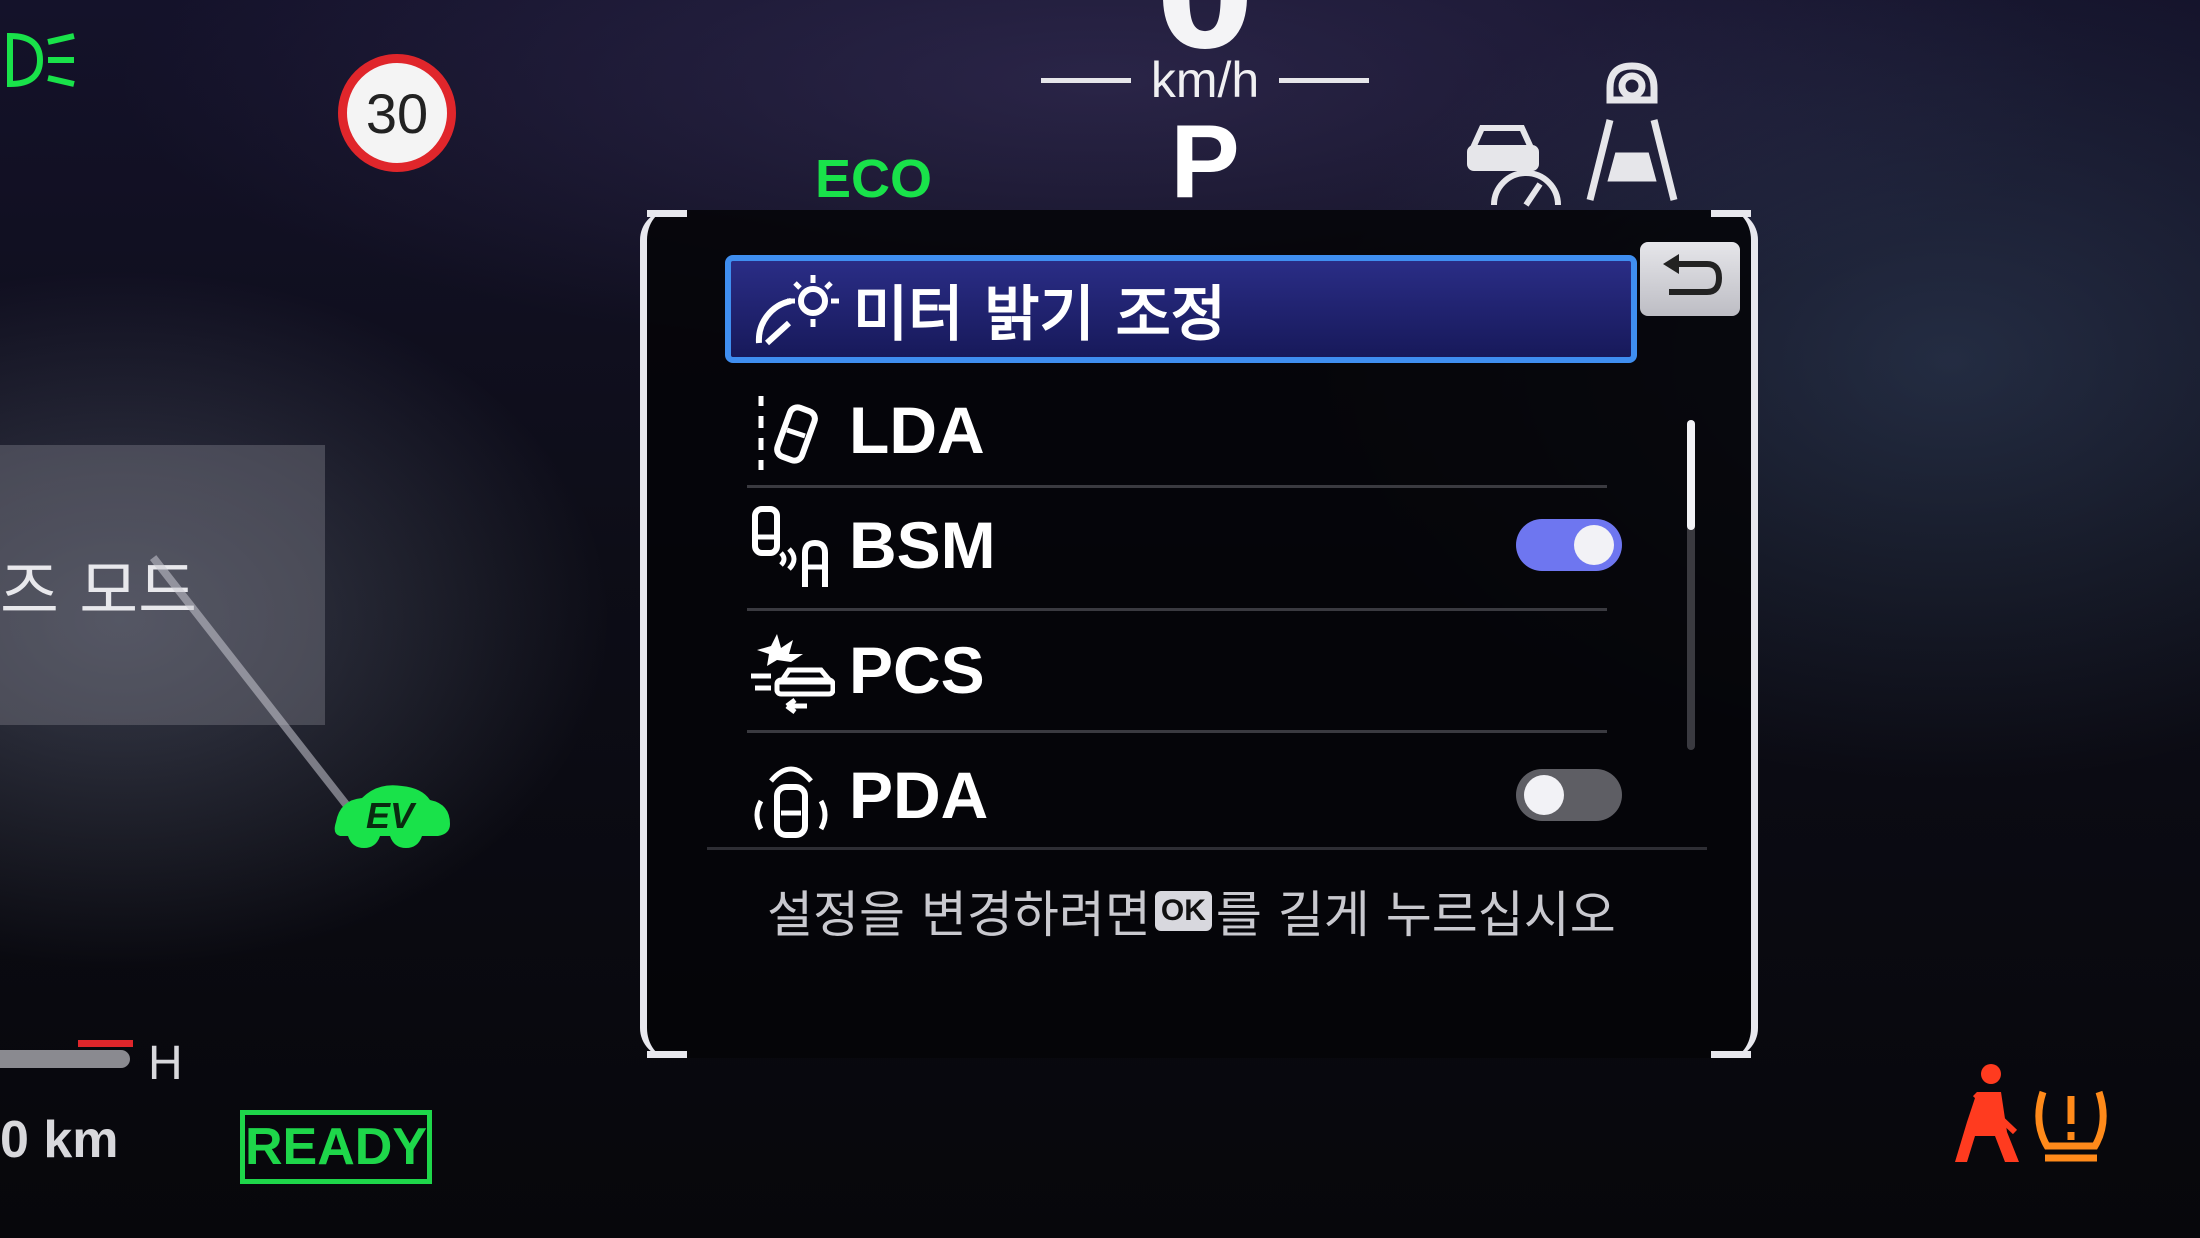  I want to click on ev-label: EV, so click(391, 815).